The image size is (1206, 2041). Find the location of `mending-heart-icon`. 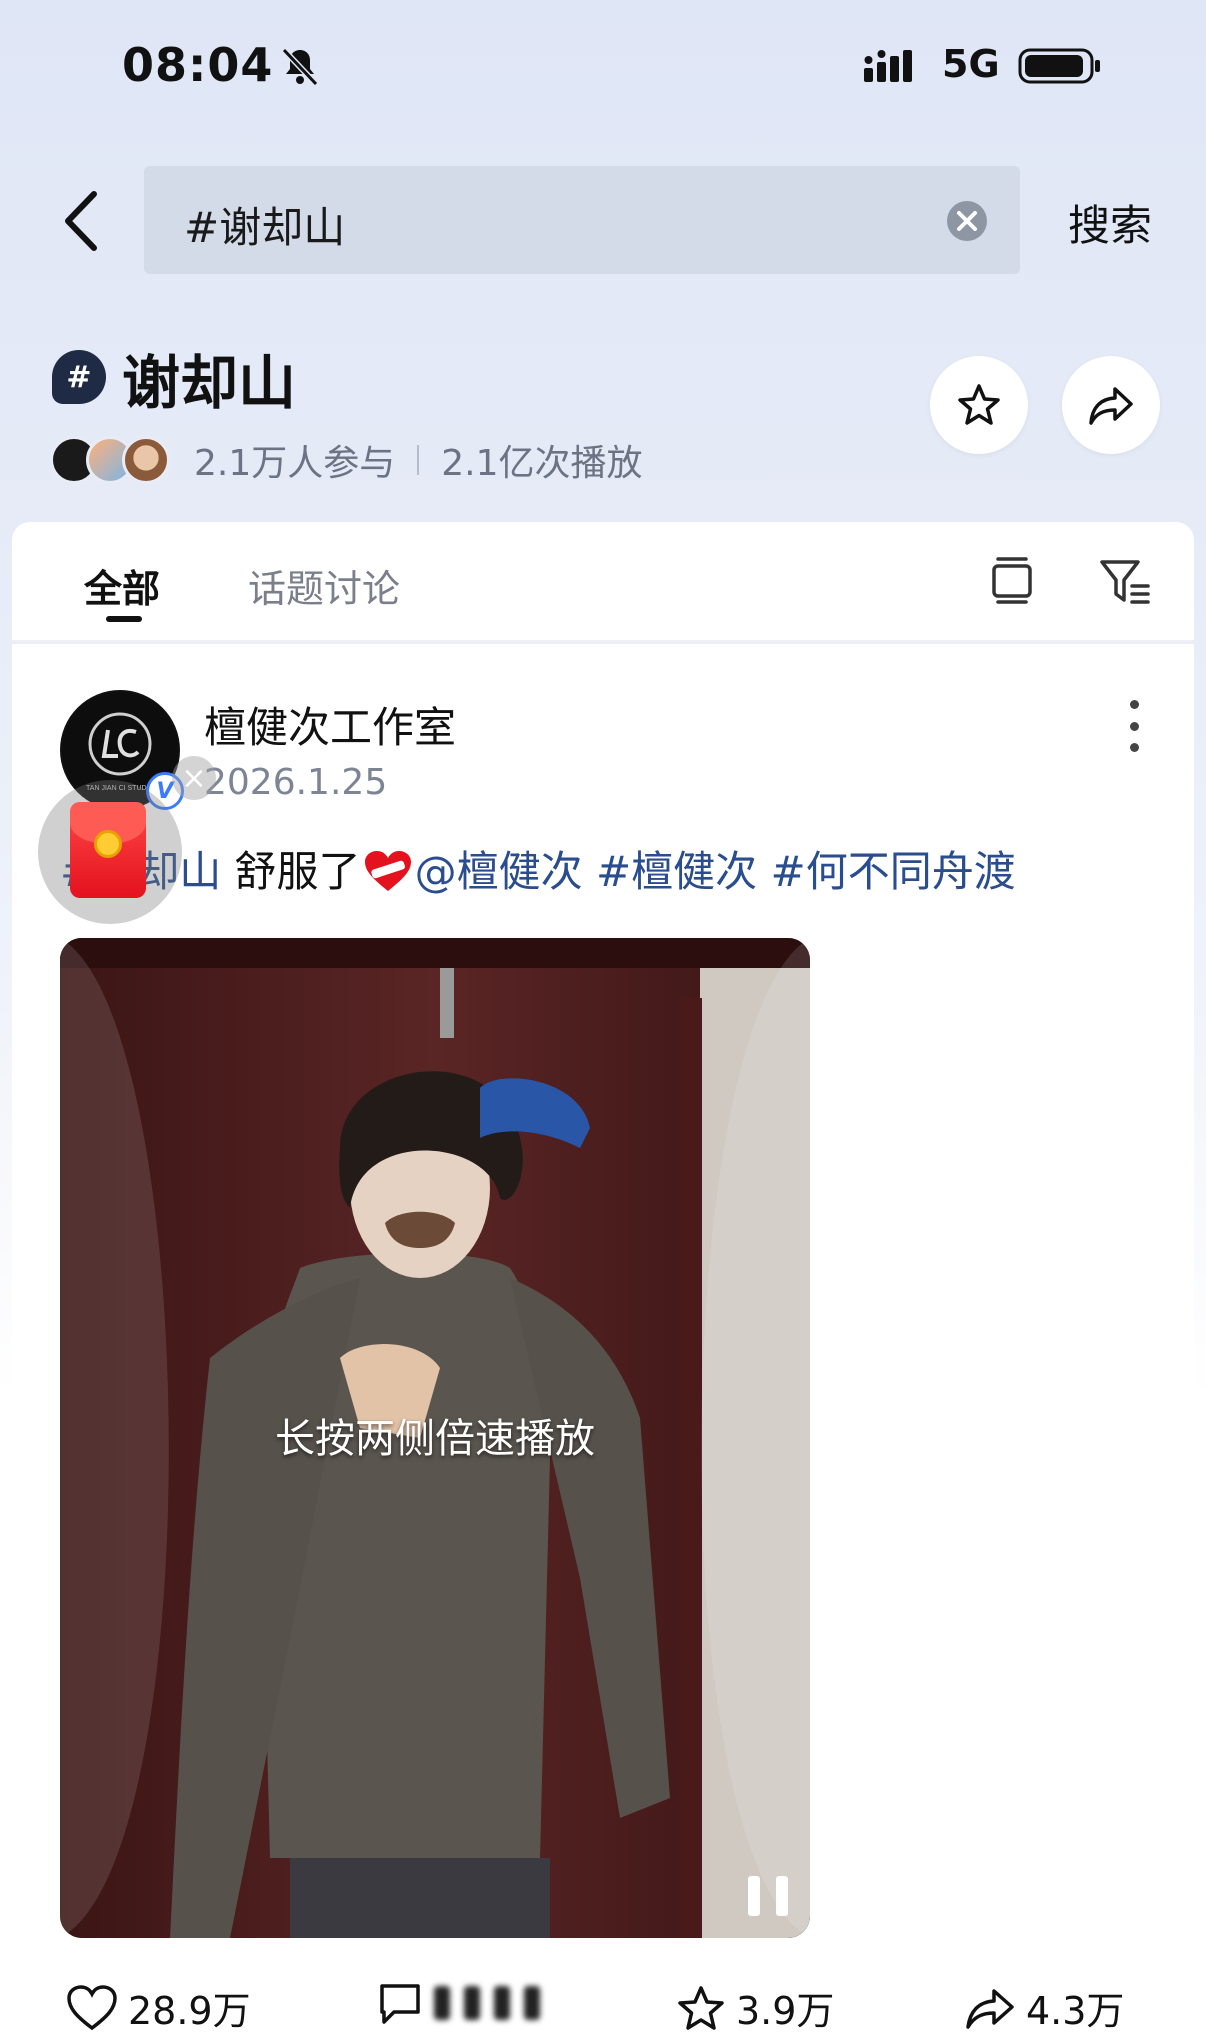

mending-heart-icon is located at coordinates (387, 870).